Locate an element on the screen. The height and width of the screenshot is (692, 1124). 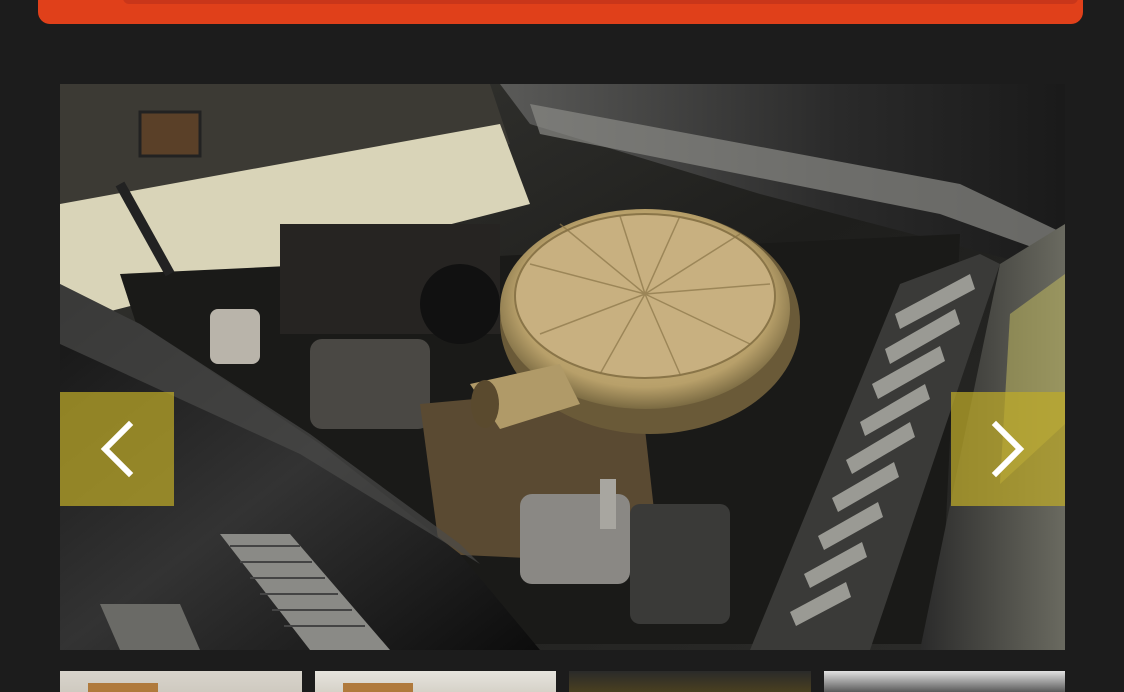
chevron-right-icon is located at coordinates (1008, 449).